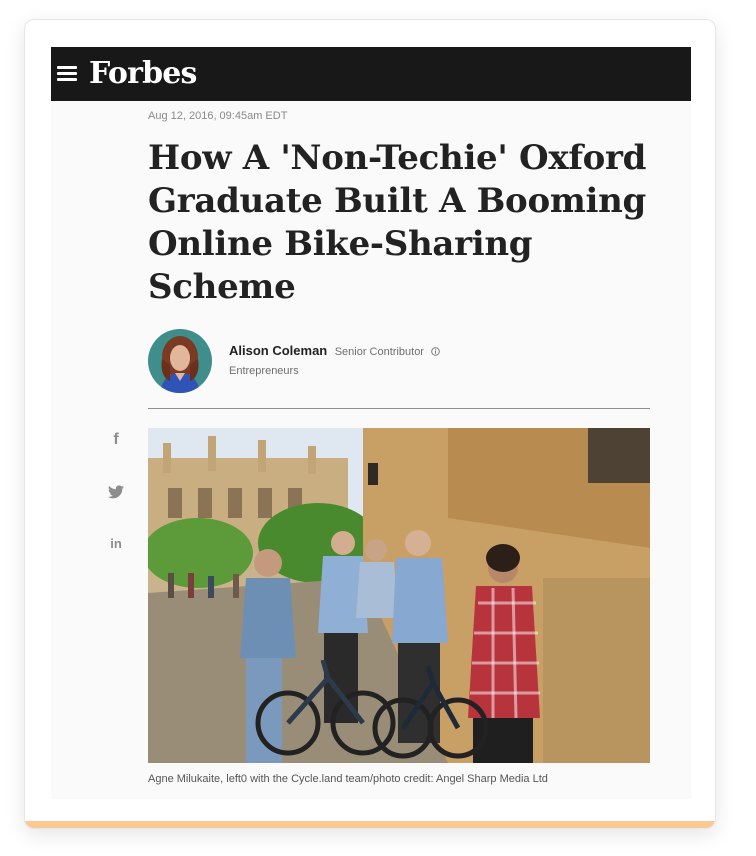  I want to click on author-role: Senior Contributor, so click(379, 352).